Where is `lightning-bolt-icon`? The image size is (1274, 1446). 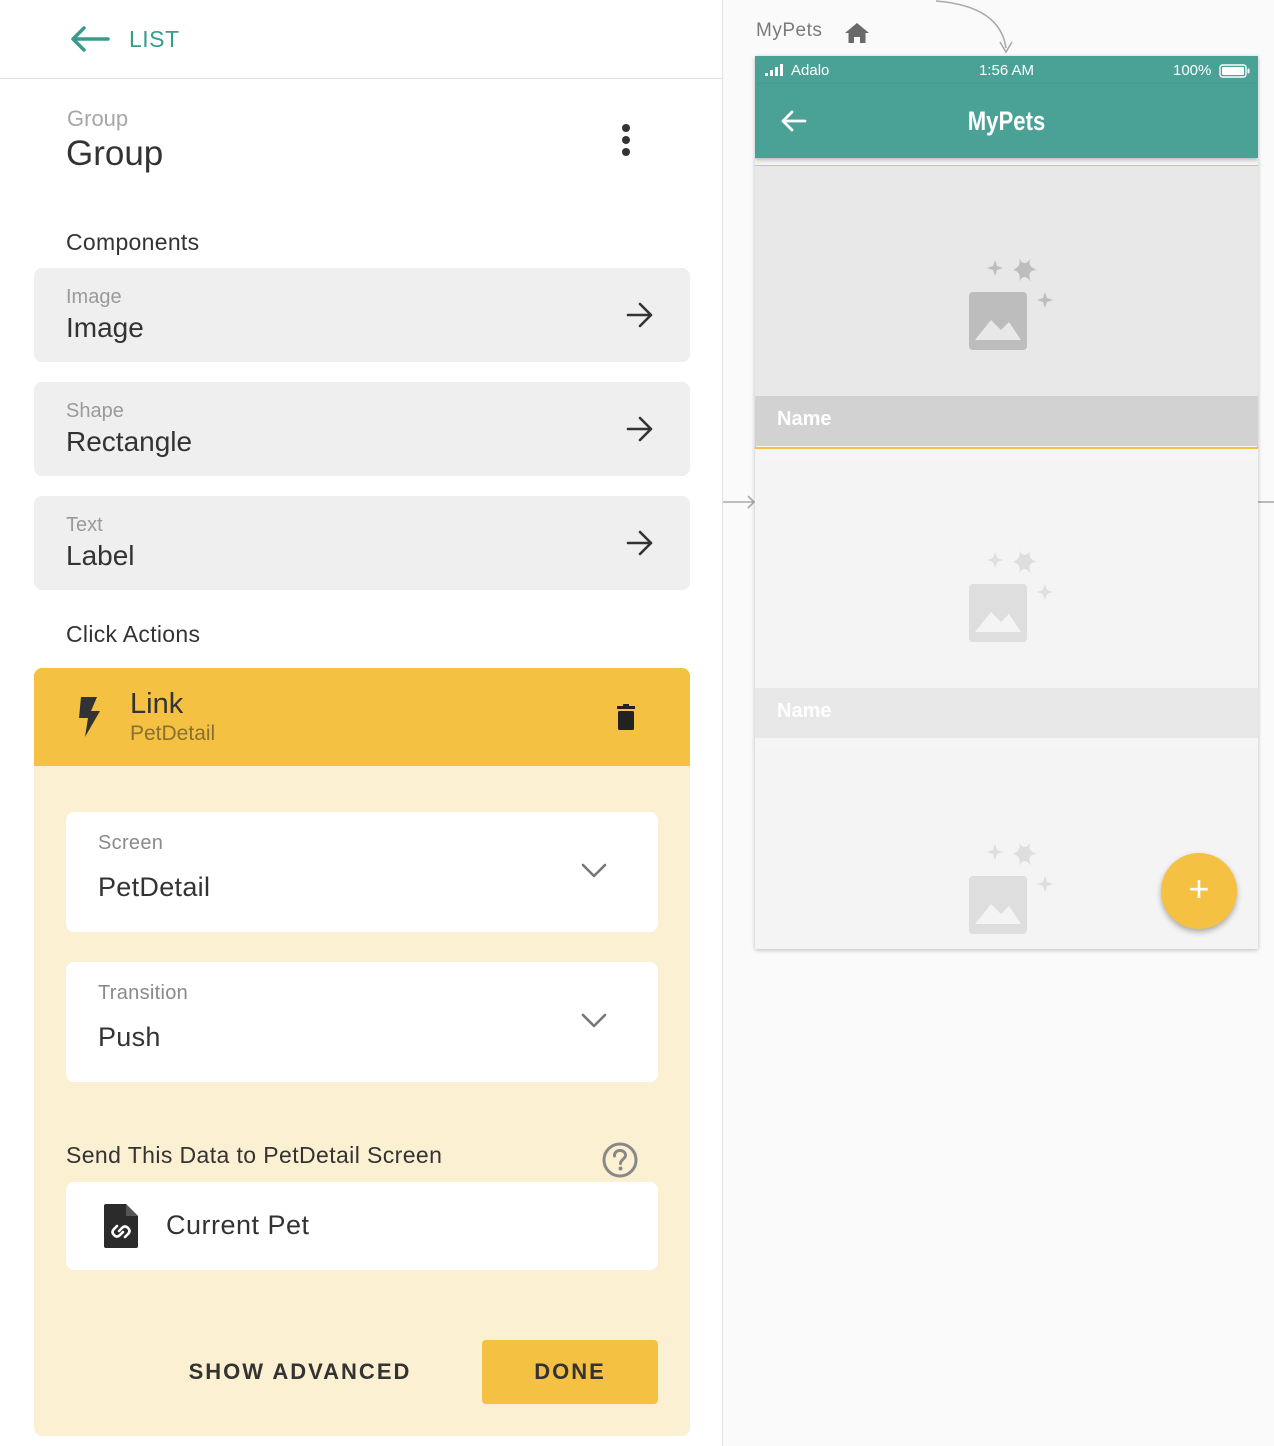
lightning-bolt-icon is located at coordinates (89, 717).